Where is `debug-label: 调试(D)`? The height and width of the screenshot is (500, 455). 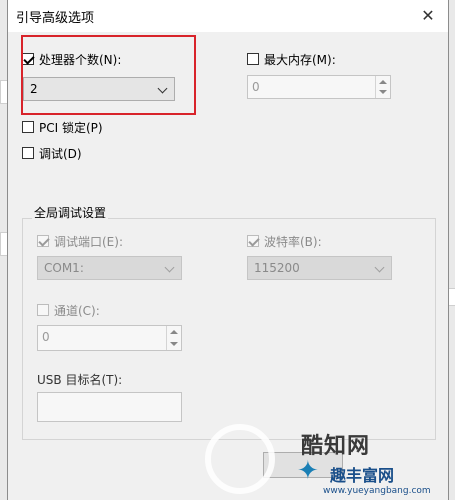 debug-label: 调试(D) is located at coordinates (60, 154).